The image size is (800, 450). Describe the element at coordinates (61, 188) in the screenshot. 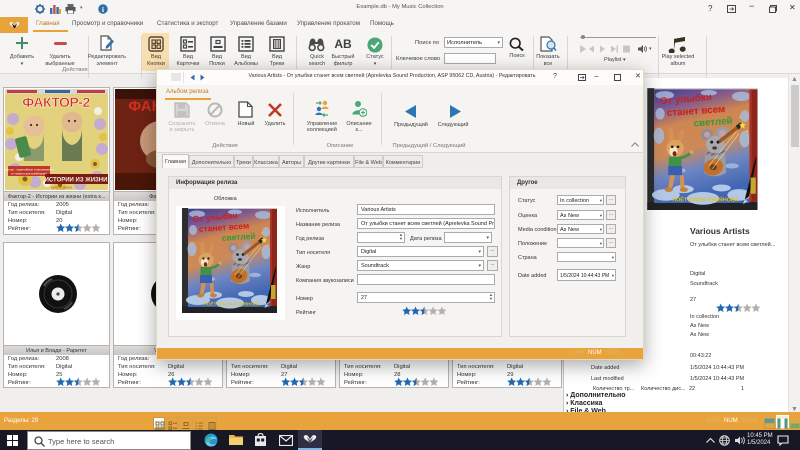

I see `svg-text: купить диски` at that location.